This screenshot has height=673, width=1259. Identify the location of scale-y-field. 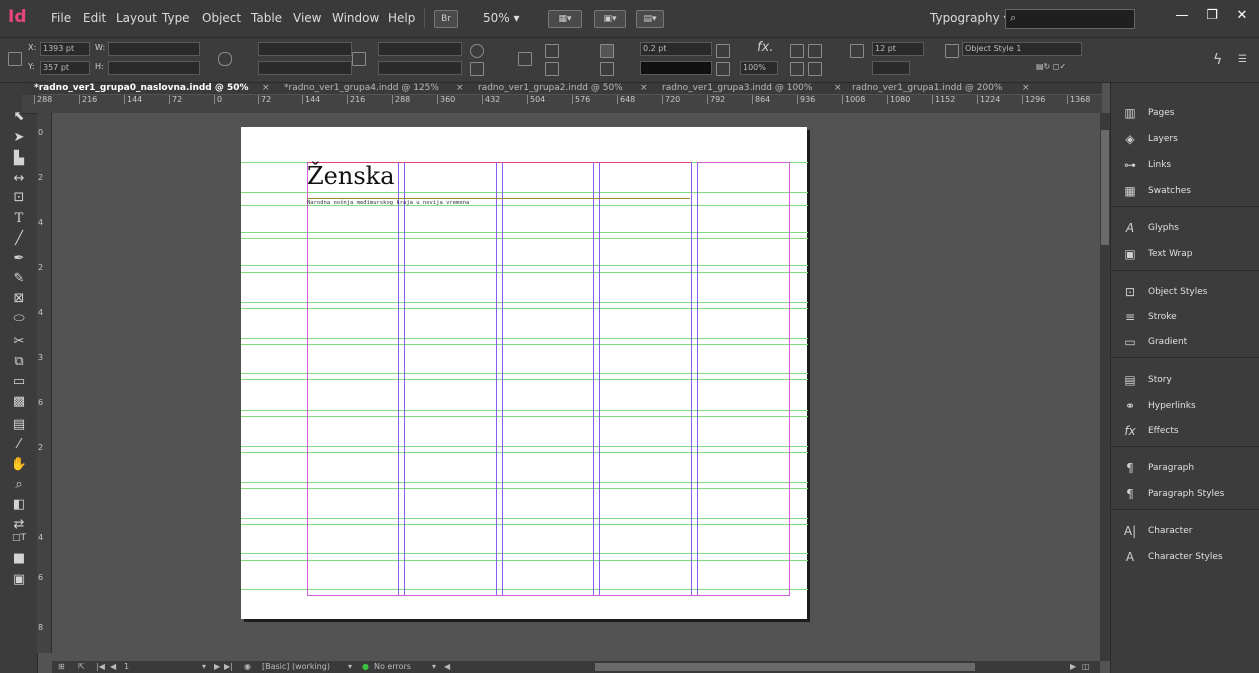
(305, 68).